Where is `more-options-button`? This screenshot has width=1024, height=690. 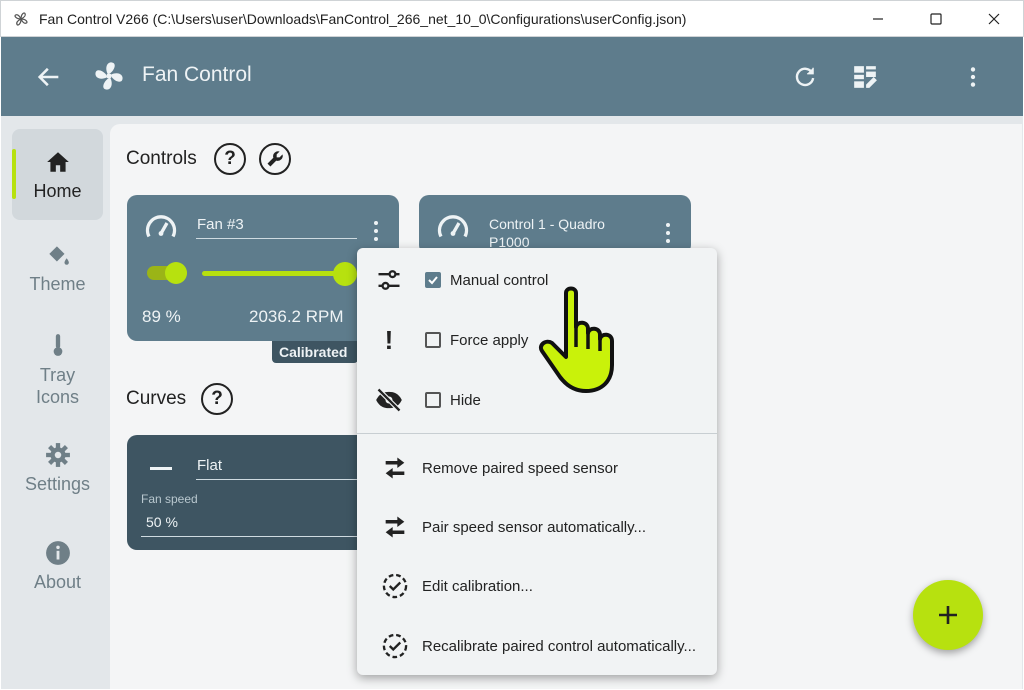
more-options-button is located at coordinates (973, 77).